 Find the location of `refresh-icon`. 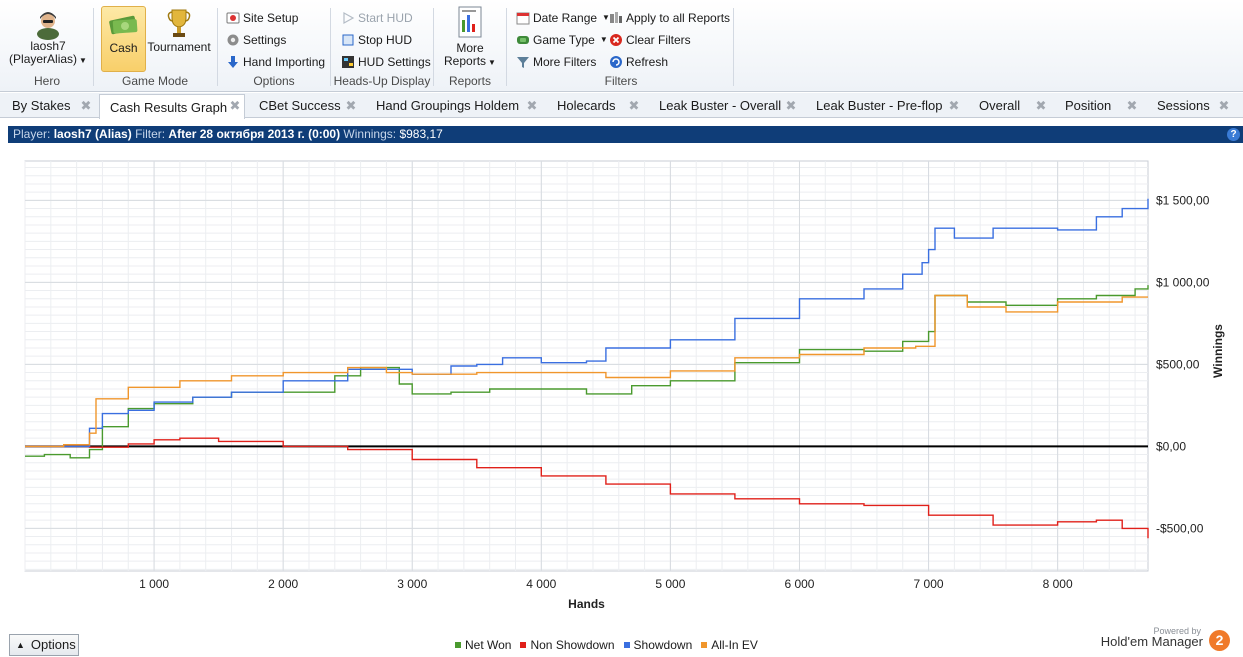

refresh-icon is located at coordinates (616, 62).